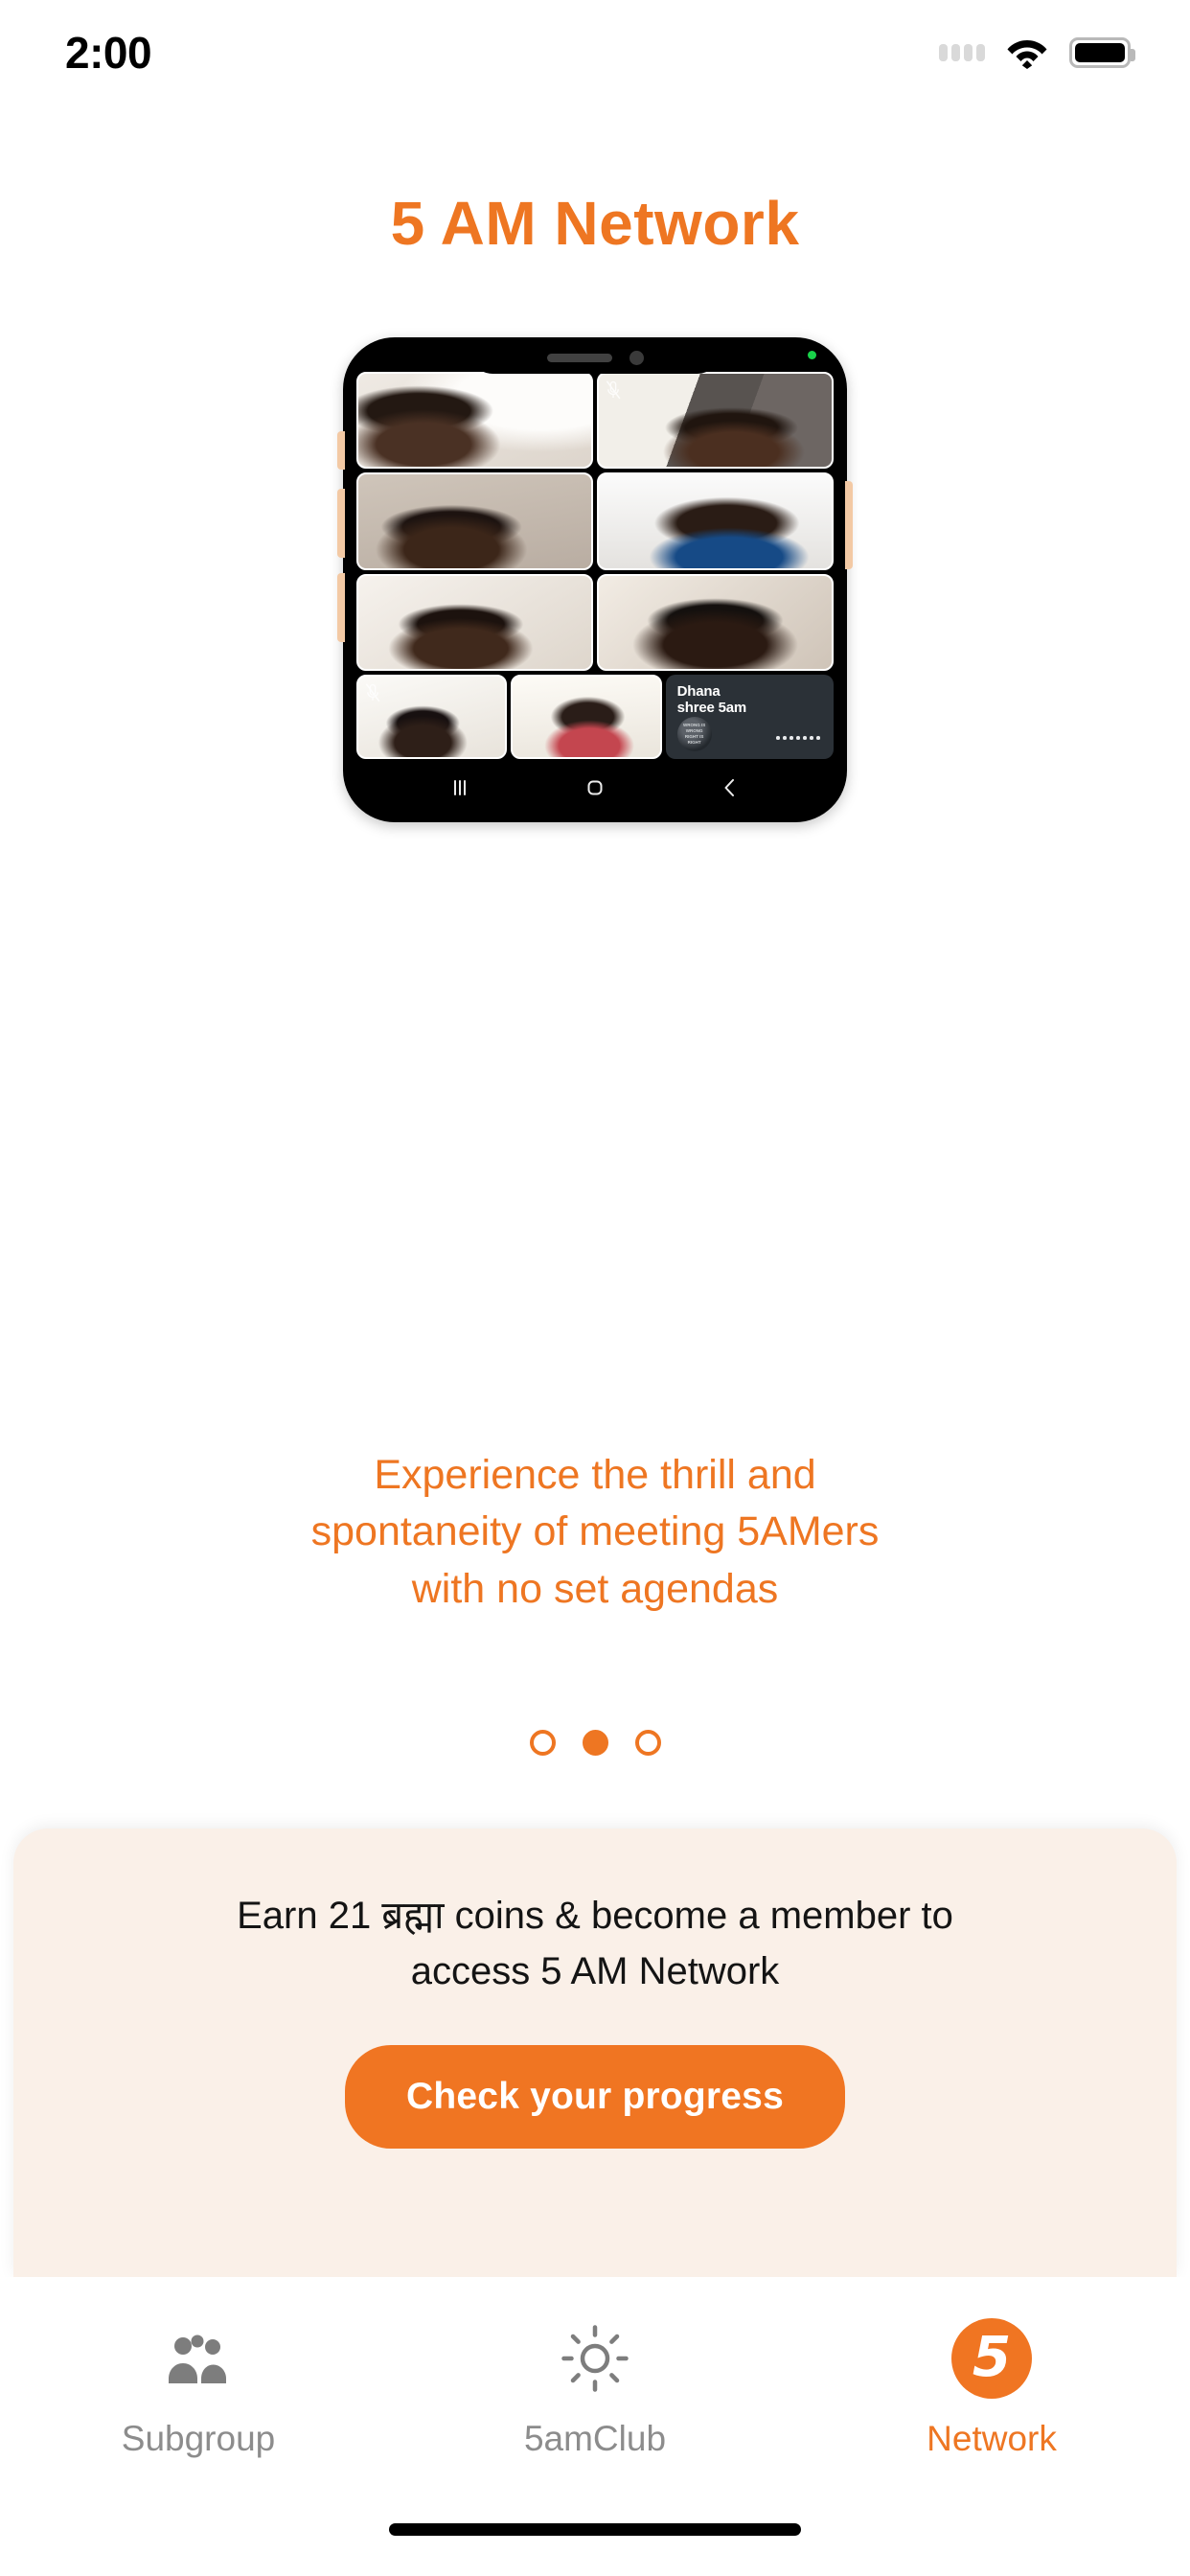 The image size is (1190, 2576). I want to click on sun-icon, so click(595, 2358).